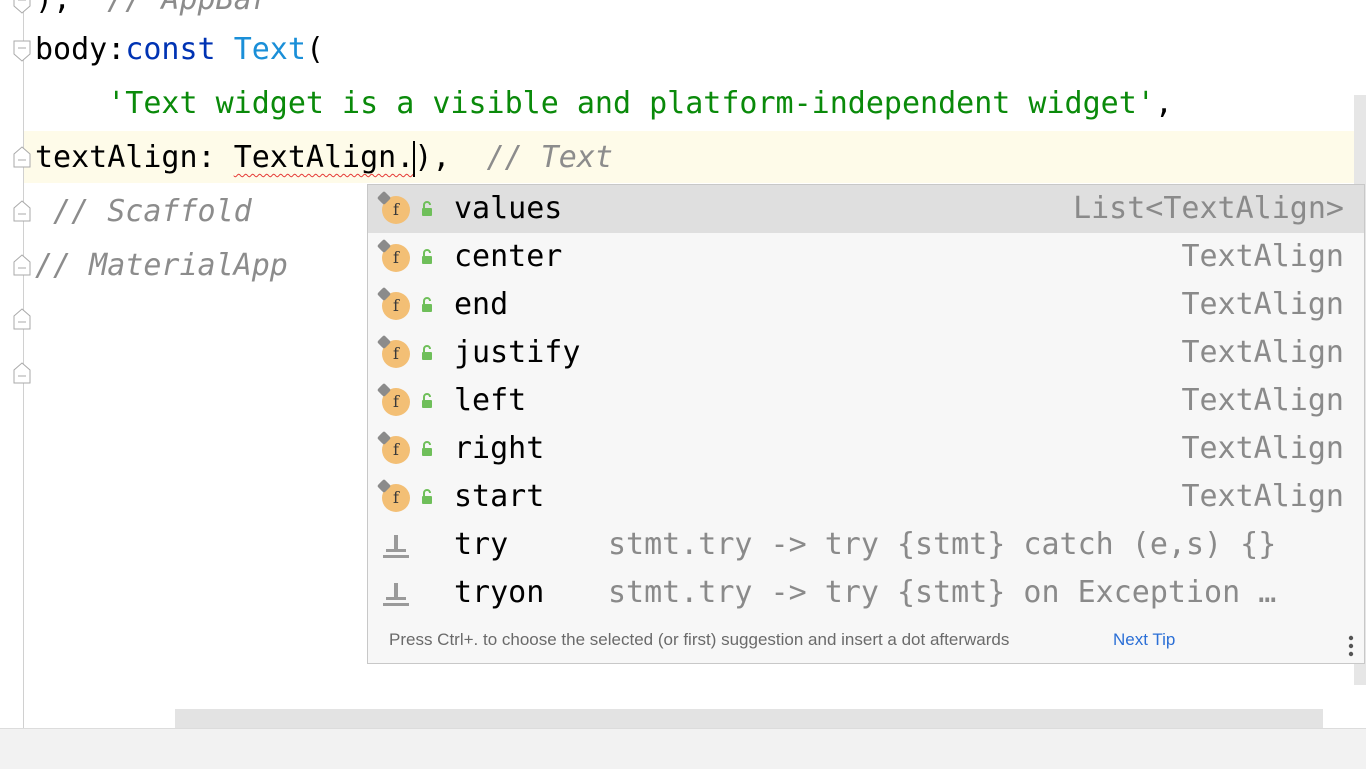 The width and height of the screenshot is (1366, 769). I want to click on more-options-icon, so click(1351, 643).